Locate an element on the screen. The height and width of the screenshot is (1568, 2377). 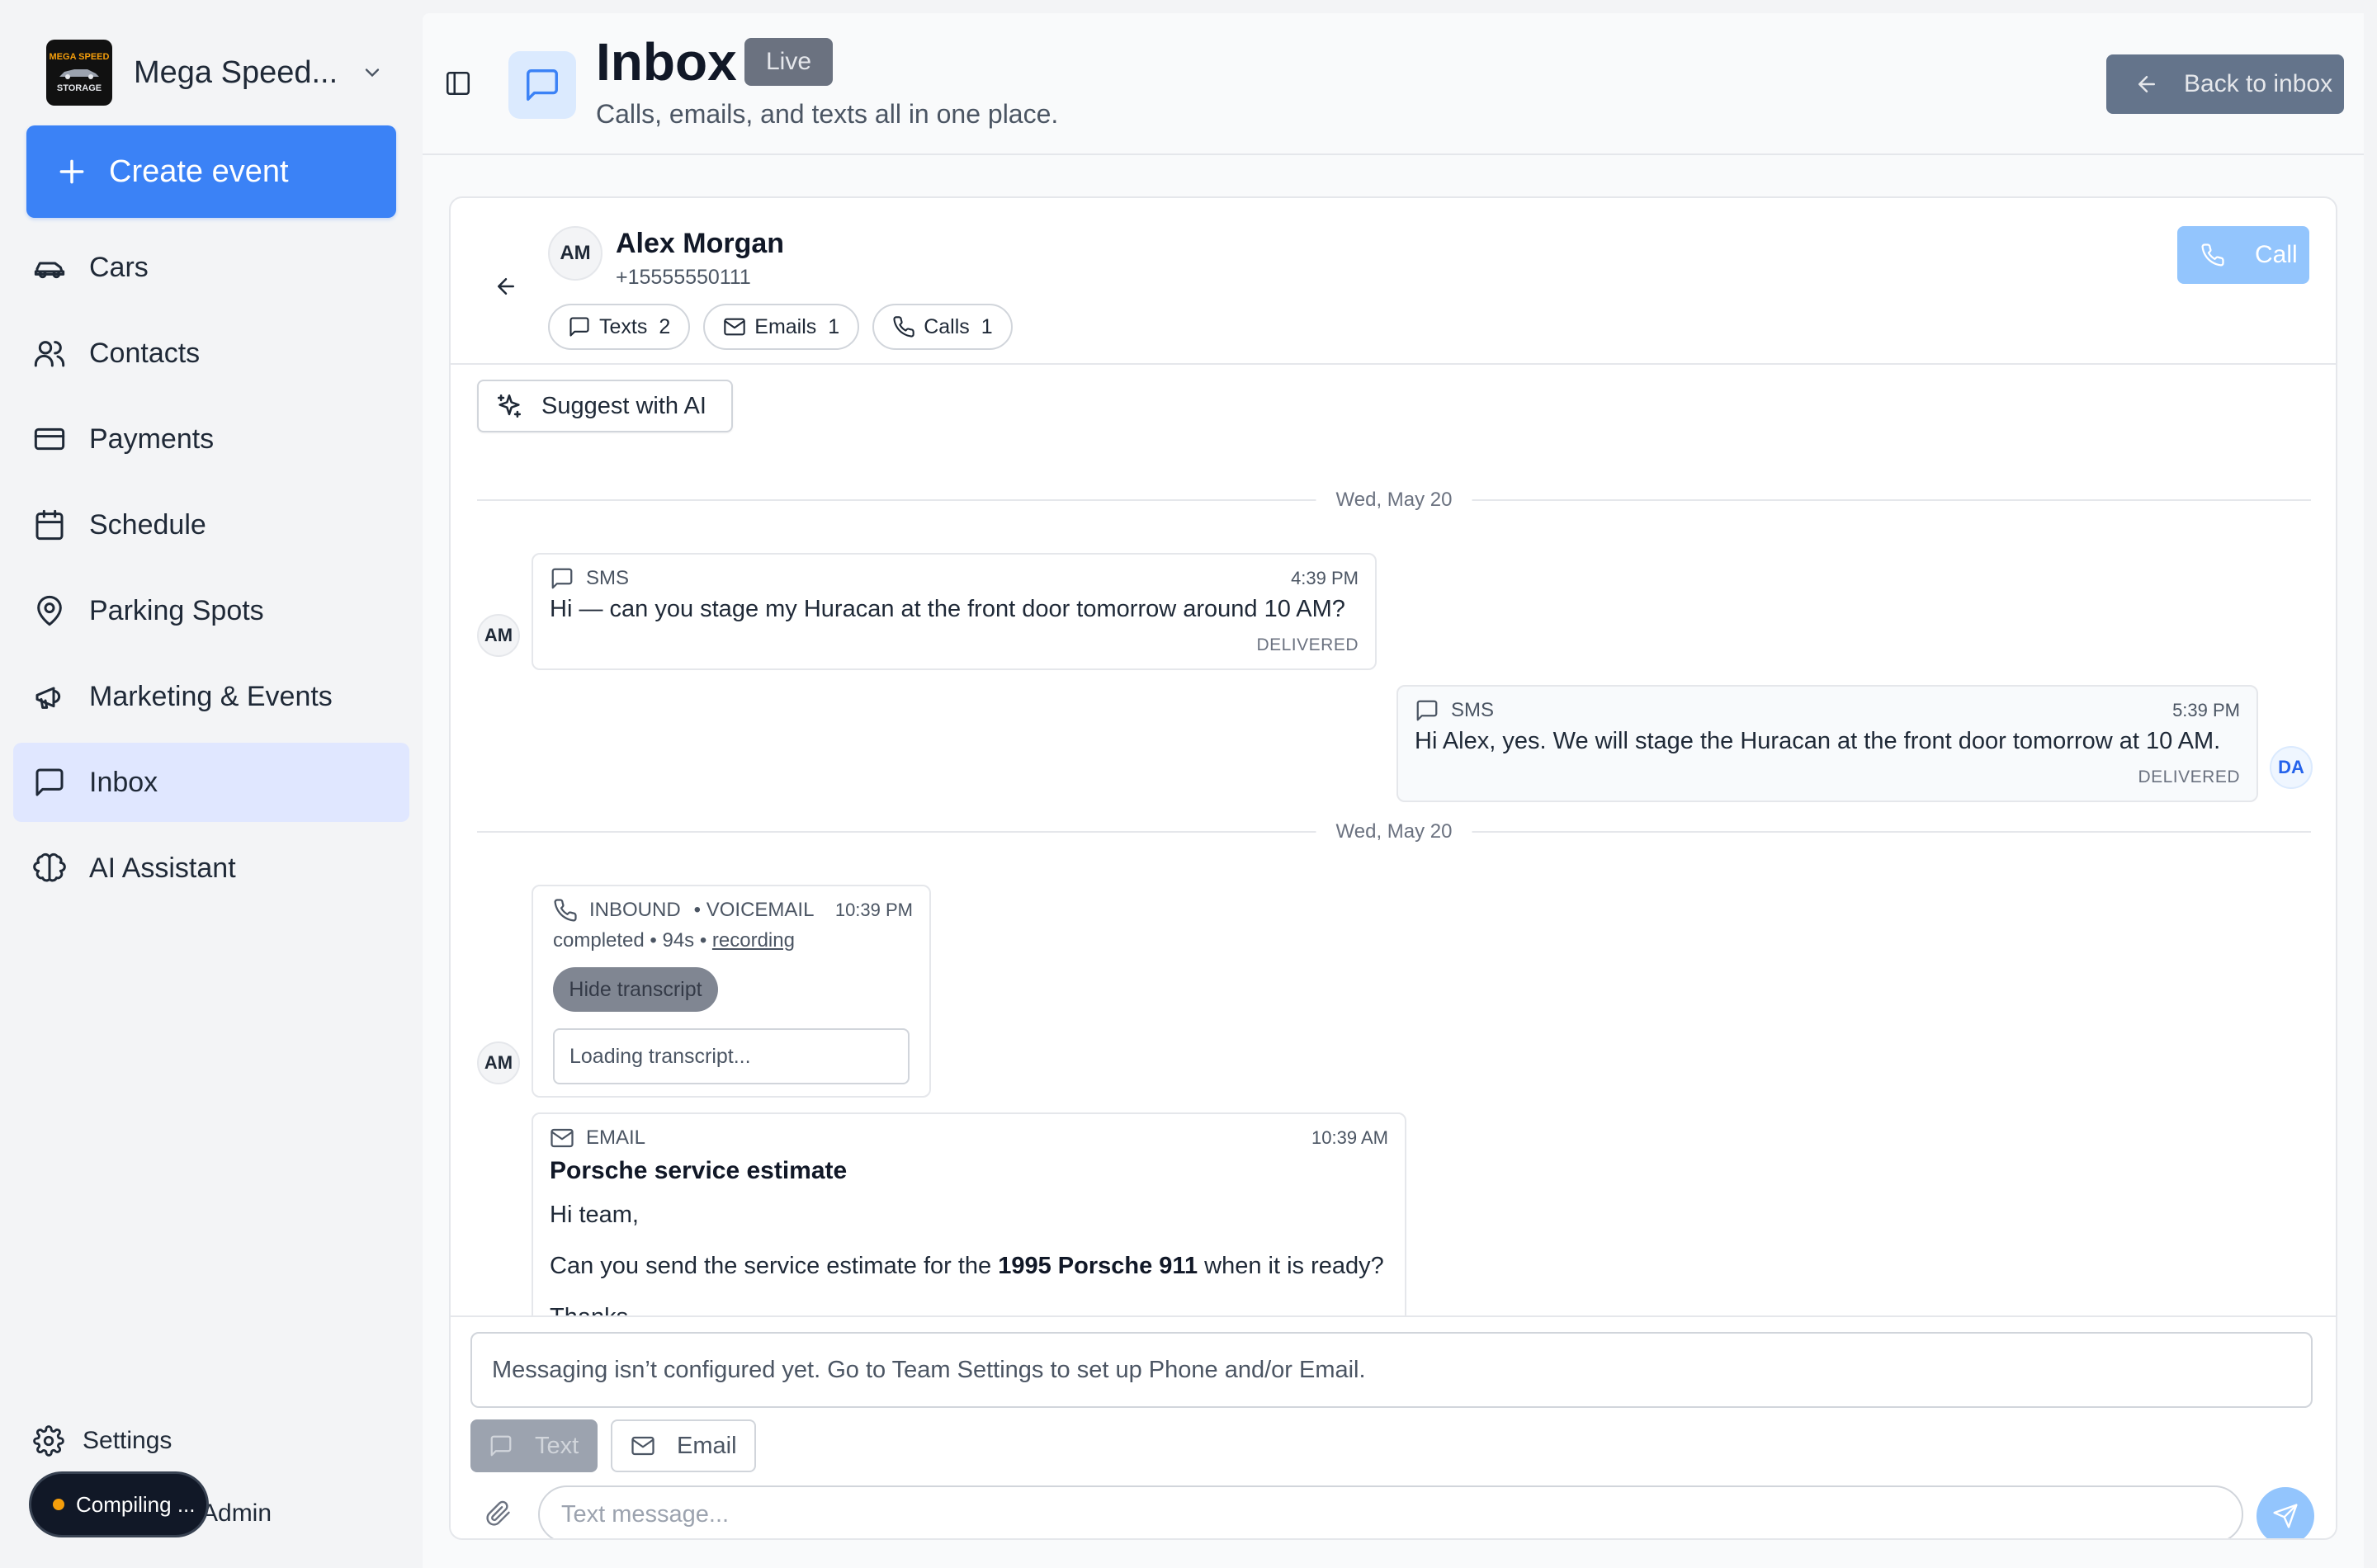
message-time: 5:39 PM is located at coordinates (2206, 710).